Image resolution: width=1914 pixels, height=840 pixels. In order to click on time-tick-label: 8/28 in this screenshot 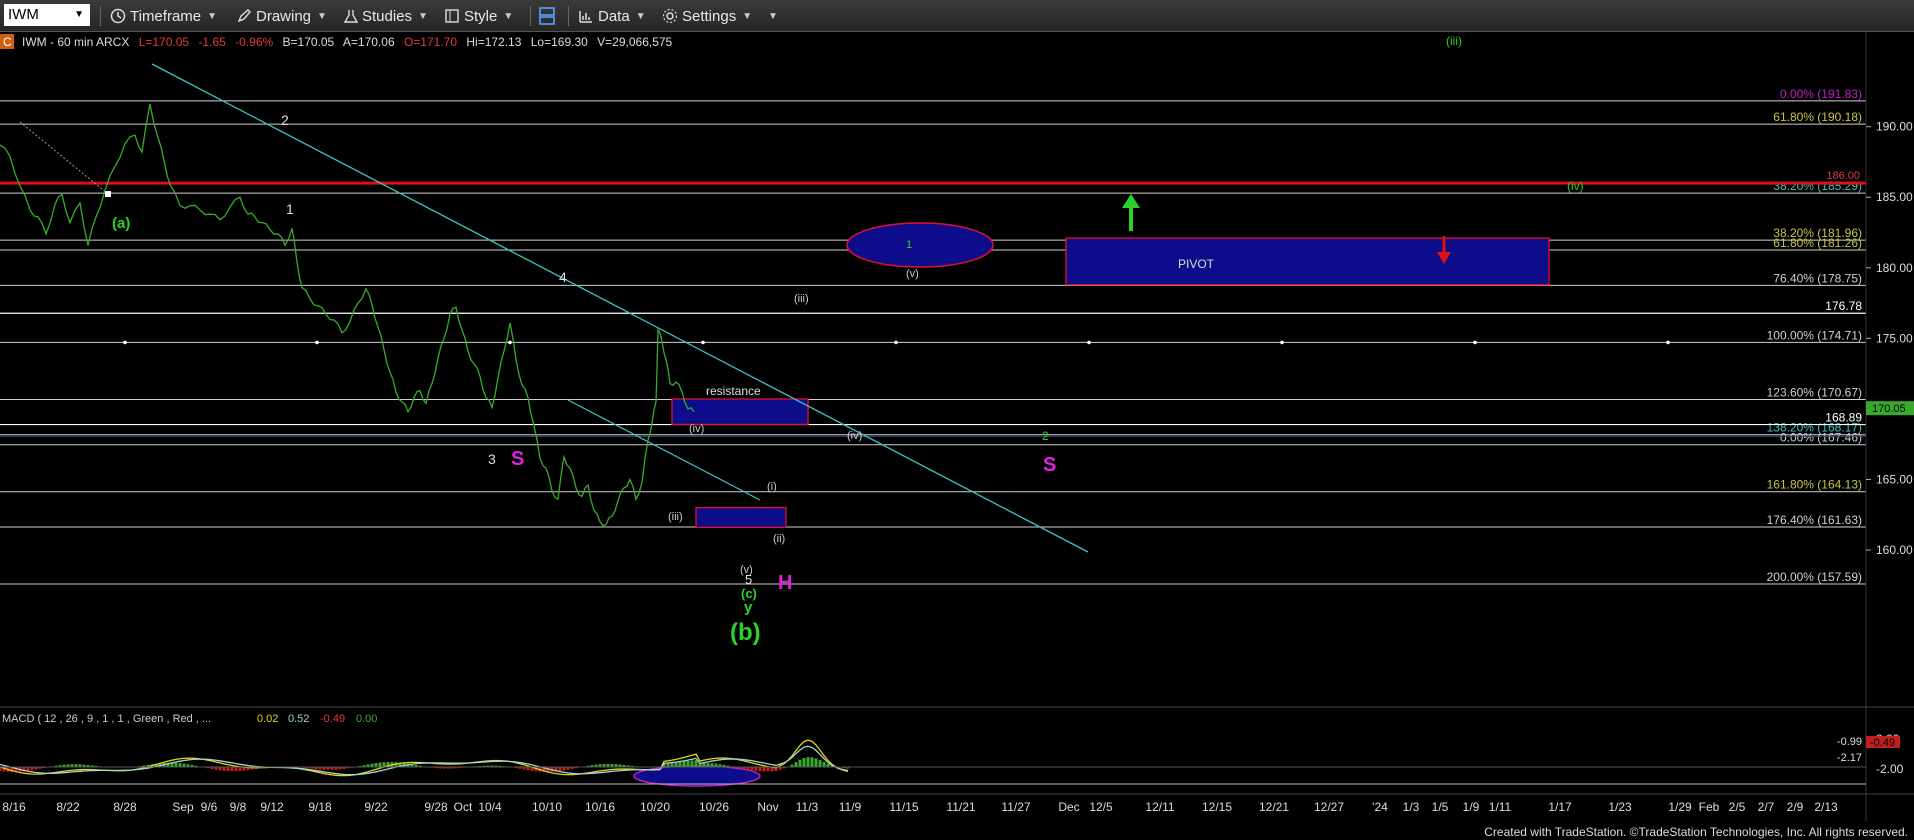, I will do `click(125, 807)`.